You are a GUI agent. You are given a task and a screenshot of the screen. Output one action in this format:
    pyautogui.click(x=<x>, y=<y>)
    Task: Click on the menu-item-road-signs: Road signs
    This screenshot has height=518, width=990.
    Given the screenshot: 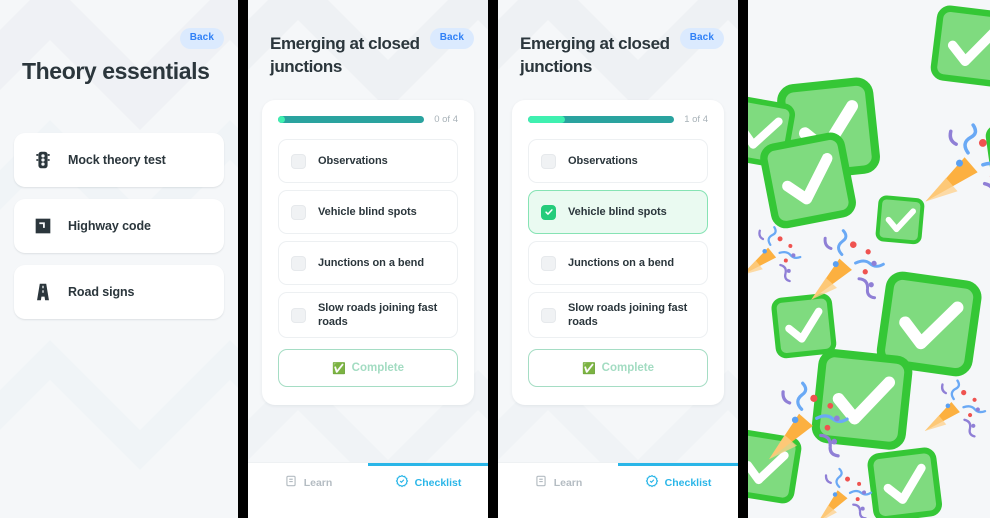 What is the action you would take?
    pyautogui.click(x=119, y=292)
    